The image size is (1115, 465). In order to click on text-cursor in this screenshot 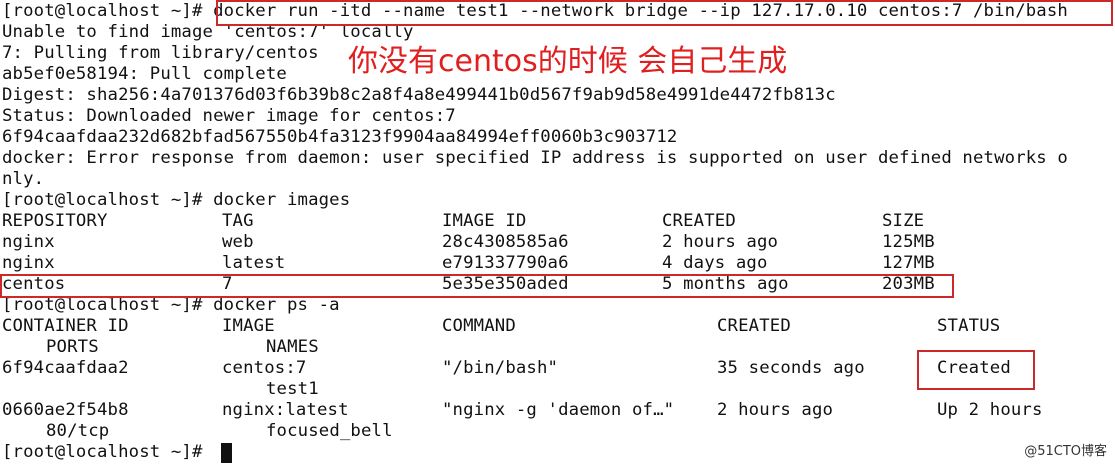, I will do `click(226, 453)`.